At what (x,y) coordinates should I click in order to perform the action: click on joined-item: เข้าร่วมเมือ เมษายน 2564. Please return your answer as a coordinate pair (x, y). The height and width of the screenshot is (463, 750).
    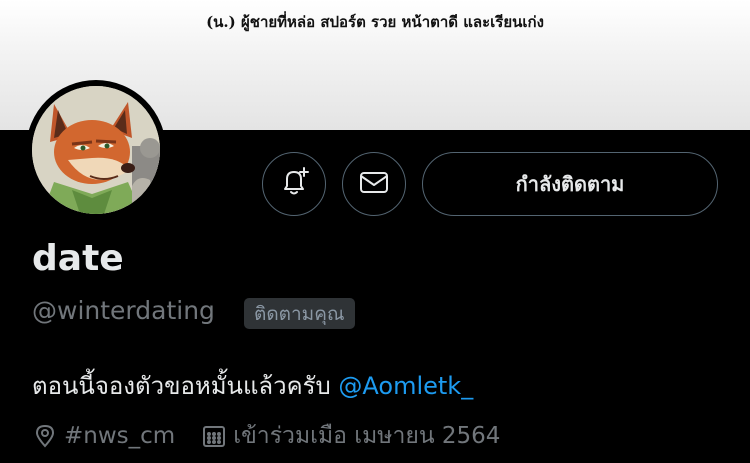
    Looking at the image, I should click on (350, 436).